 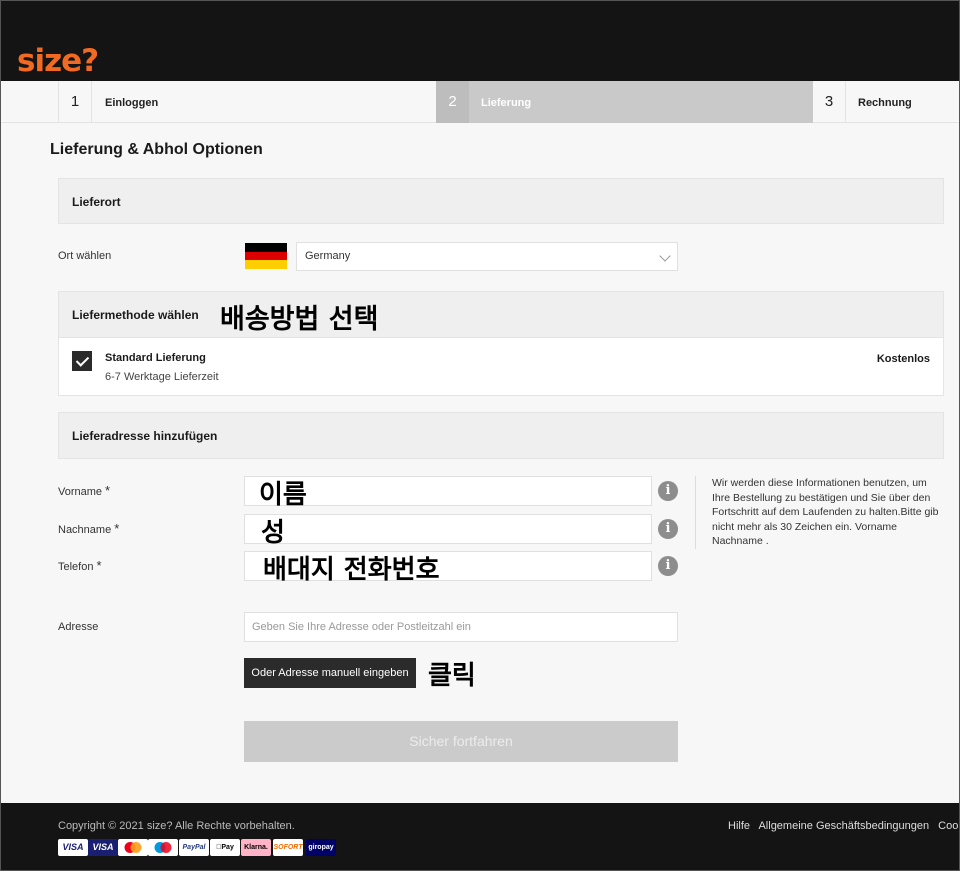 What do you see at coordinates (288, 847) in the screenshot?
I see `sofort-icon: SOFORT` at bounding box center [288, 847].